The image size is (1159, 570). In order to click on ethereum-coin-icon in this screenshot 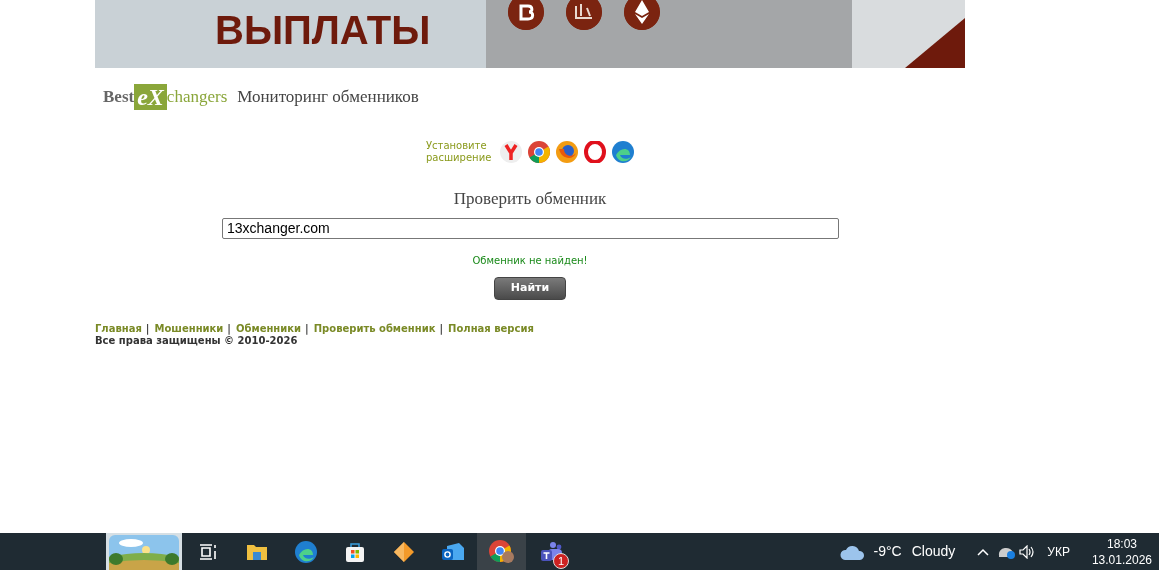, I will do `click(642, 15)`.